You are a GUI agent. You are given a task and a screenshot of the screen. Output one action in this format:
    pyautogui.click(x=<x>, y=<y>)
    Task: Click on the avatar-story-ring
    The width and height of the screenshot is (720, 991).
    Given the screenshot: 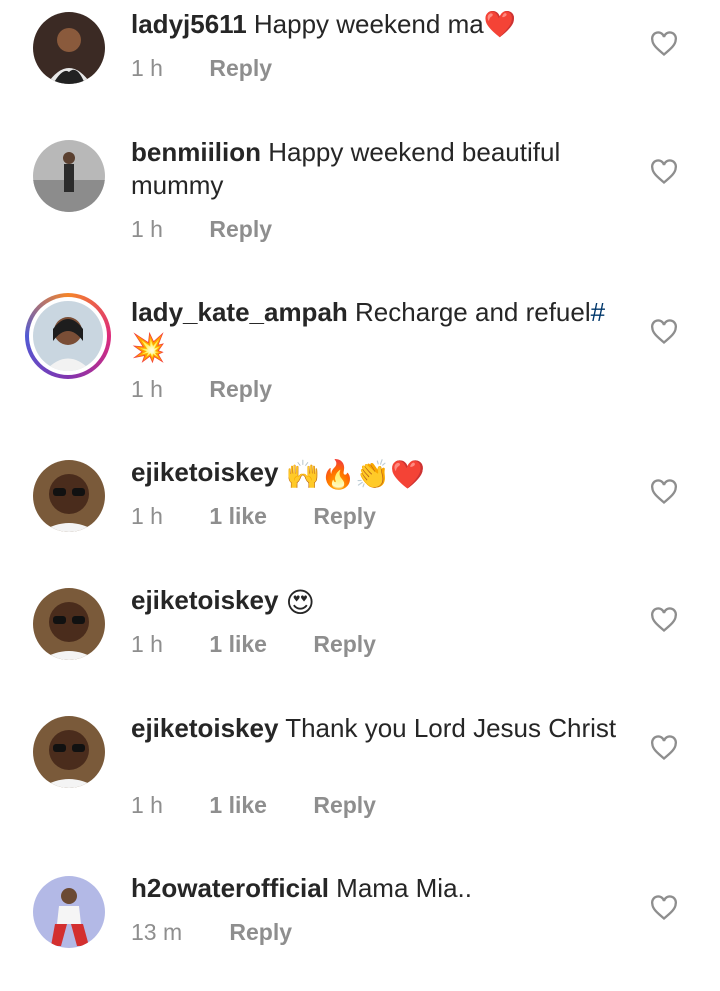 What is the action you would take?
    pyautogui.click(x=68, y=336)
    